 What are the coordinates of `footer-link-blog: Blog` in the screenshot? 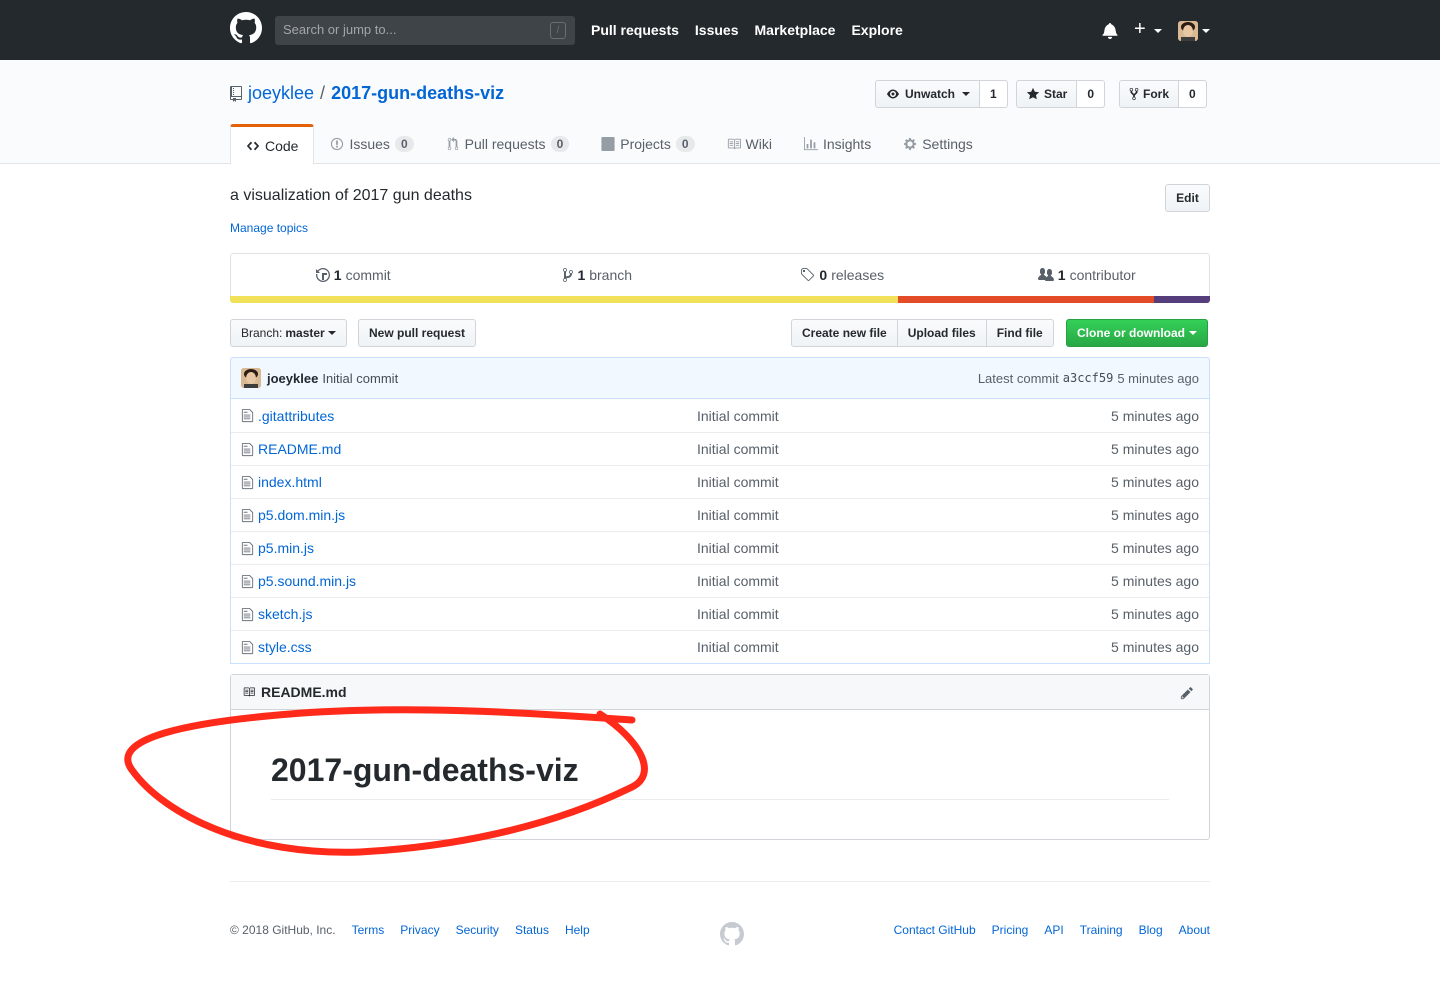 It's located at (1151, 930).